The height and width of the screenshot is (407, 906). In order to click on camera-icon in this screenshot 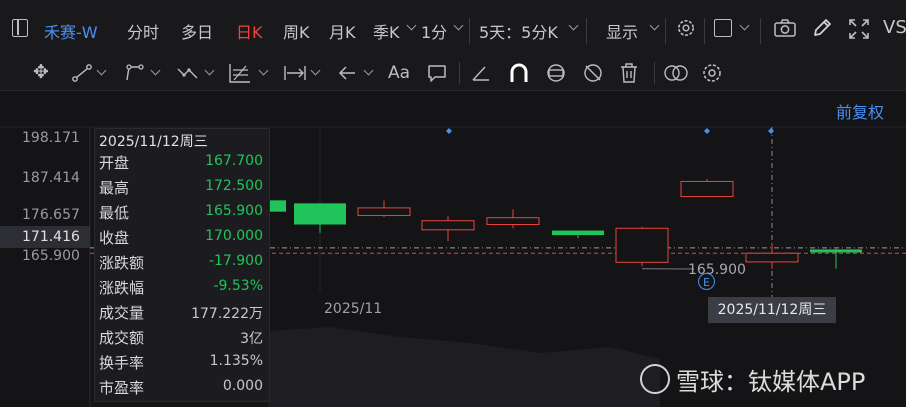, I will do `click(785, 28)`.